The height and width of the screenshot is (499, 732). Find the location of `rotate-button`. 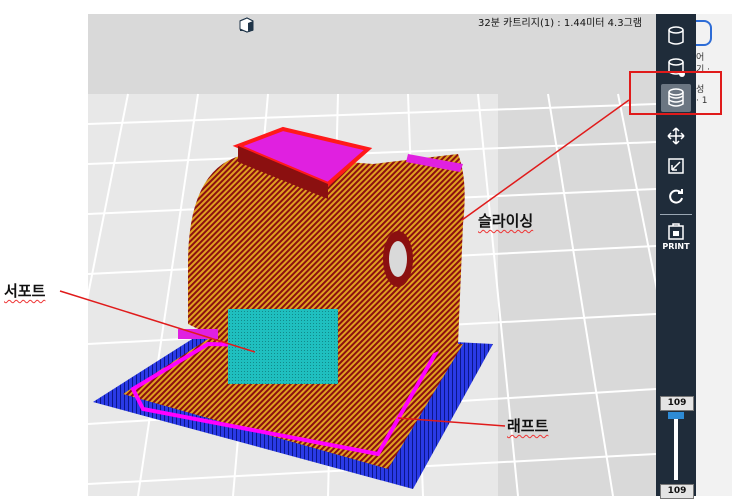

rotate-button is located at coordinates (676, 196).